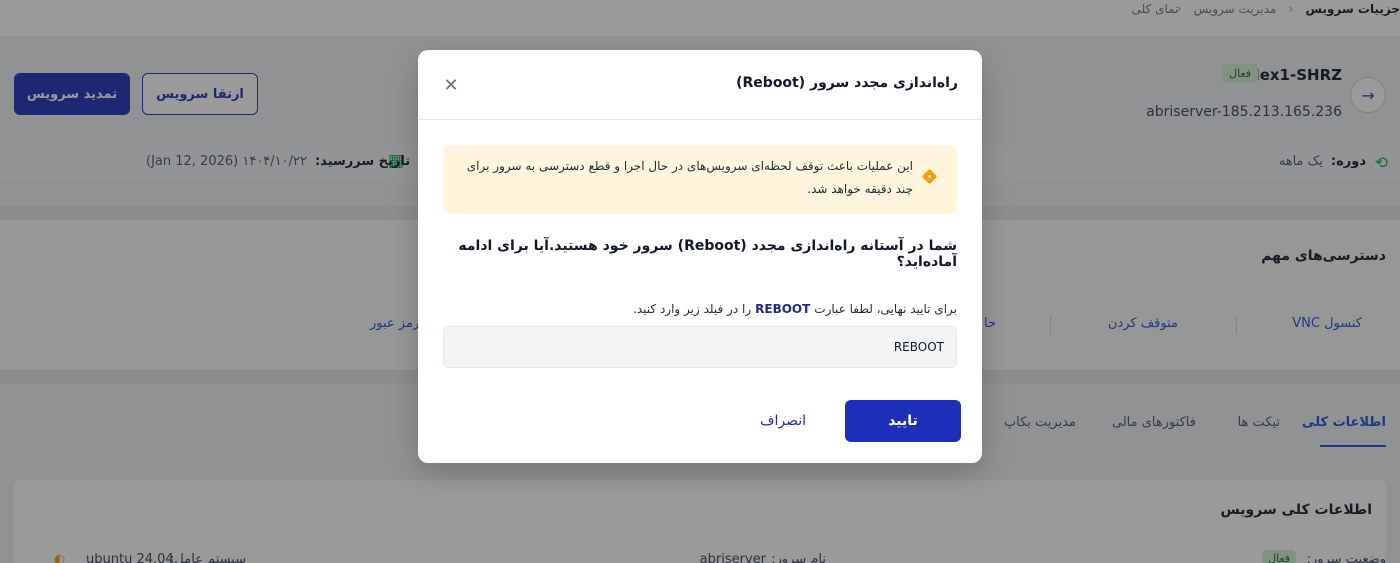 The height and width of the screenshot is (563, 1400). What do you see at coordinates (847, 83) in the screenshot?
I see `modal-title: راه‌اندازی مجدد سرور (Reboot)` at bounding box center [847, 83].